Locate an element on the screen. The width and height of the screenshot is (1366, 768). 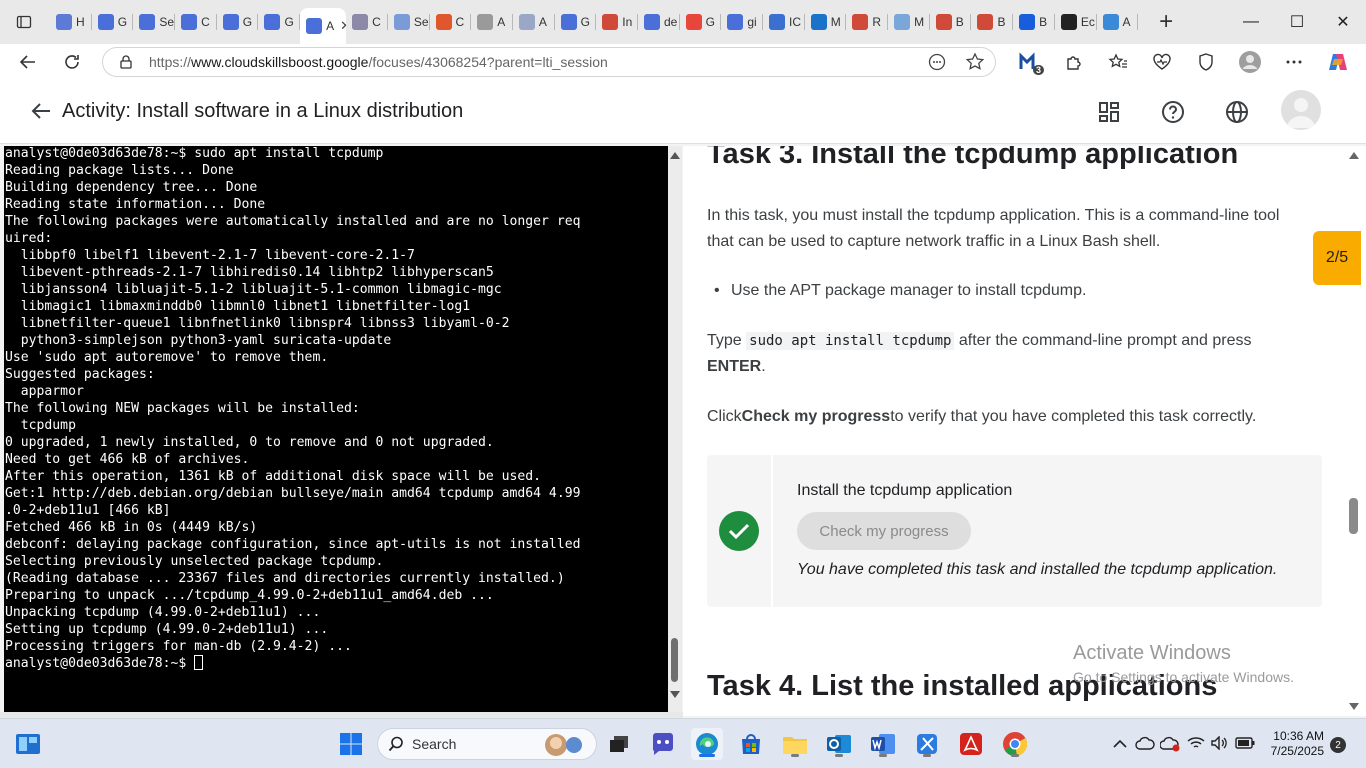
favorites-icon is located at coordinates (1118, 62).